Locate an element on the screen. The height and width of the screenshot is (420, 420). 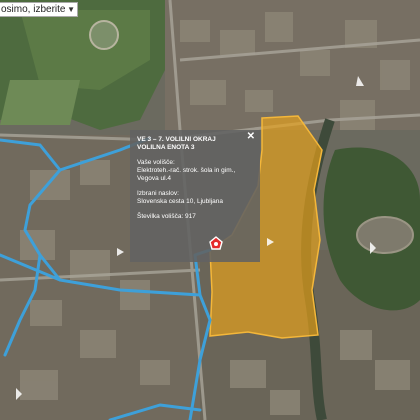
popup-title-line2: VOLILNA ENOTA 3 is located at coordinates (166, 147).